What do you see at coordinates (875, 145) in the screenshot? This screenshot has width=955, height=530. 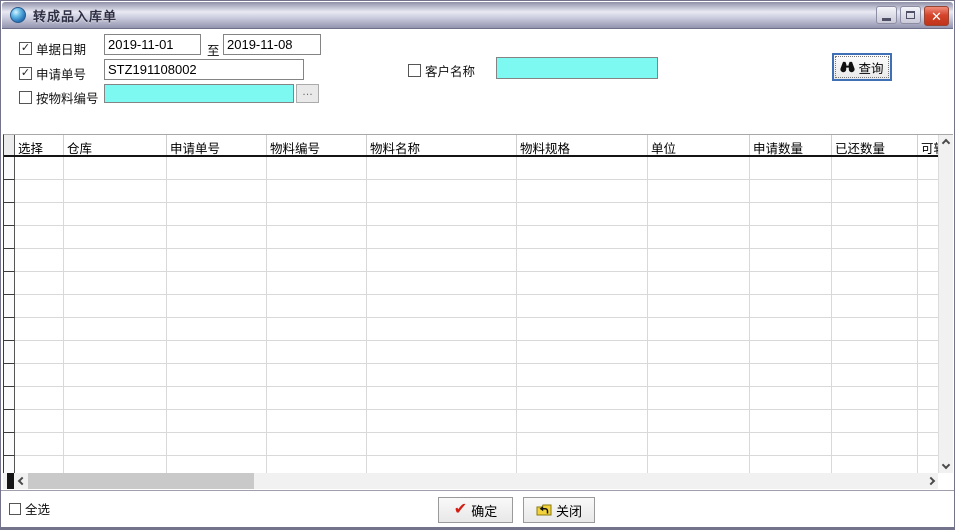 I see `column-header-9: 已还数量` at bounding box center [875, 145].